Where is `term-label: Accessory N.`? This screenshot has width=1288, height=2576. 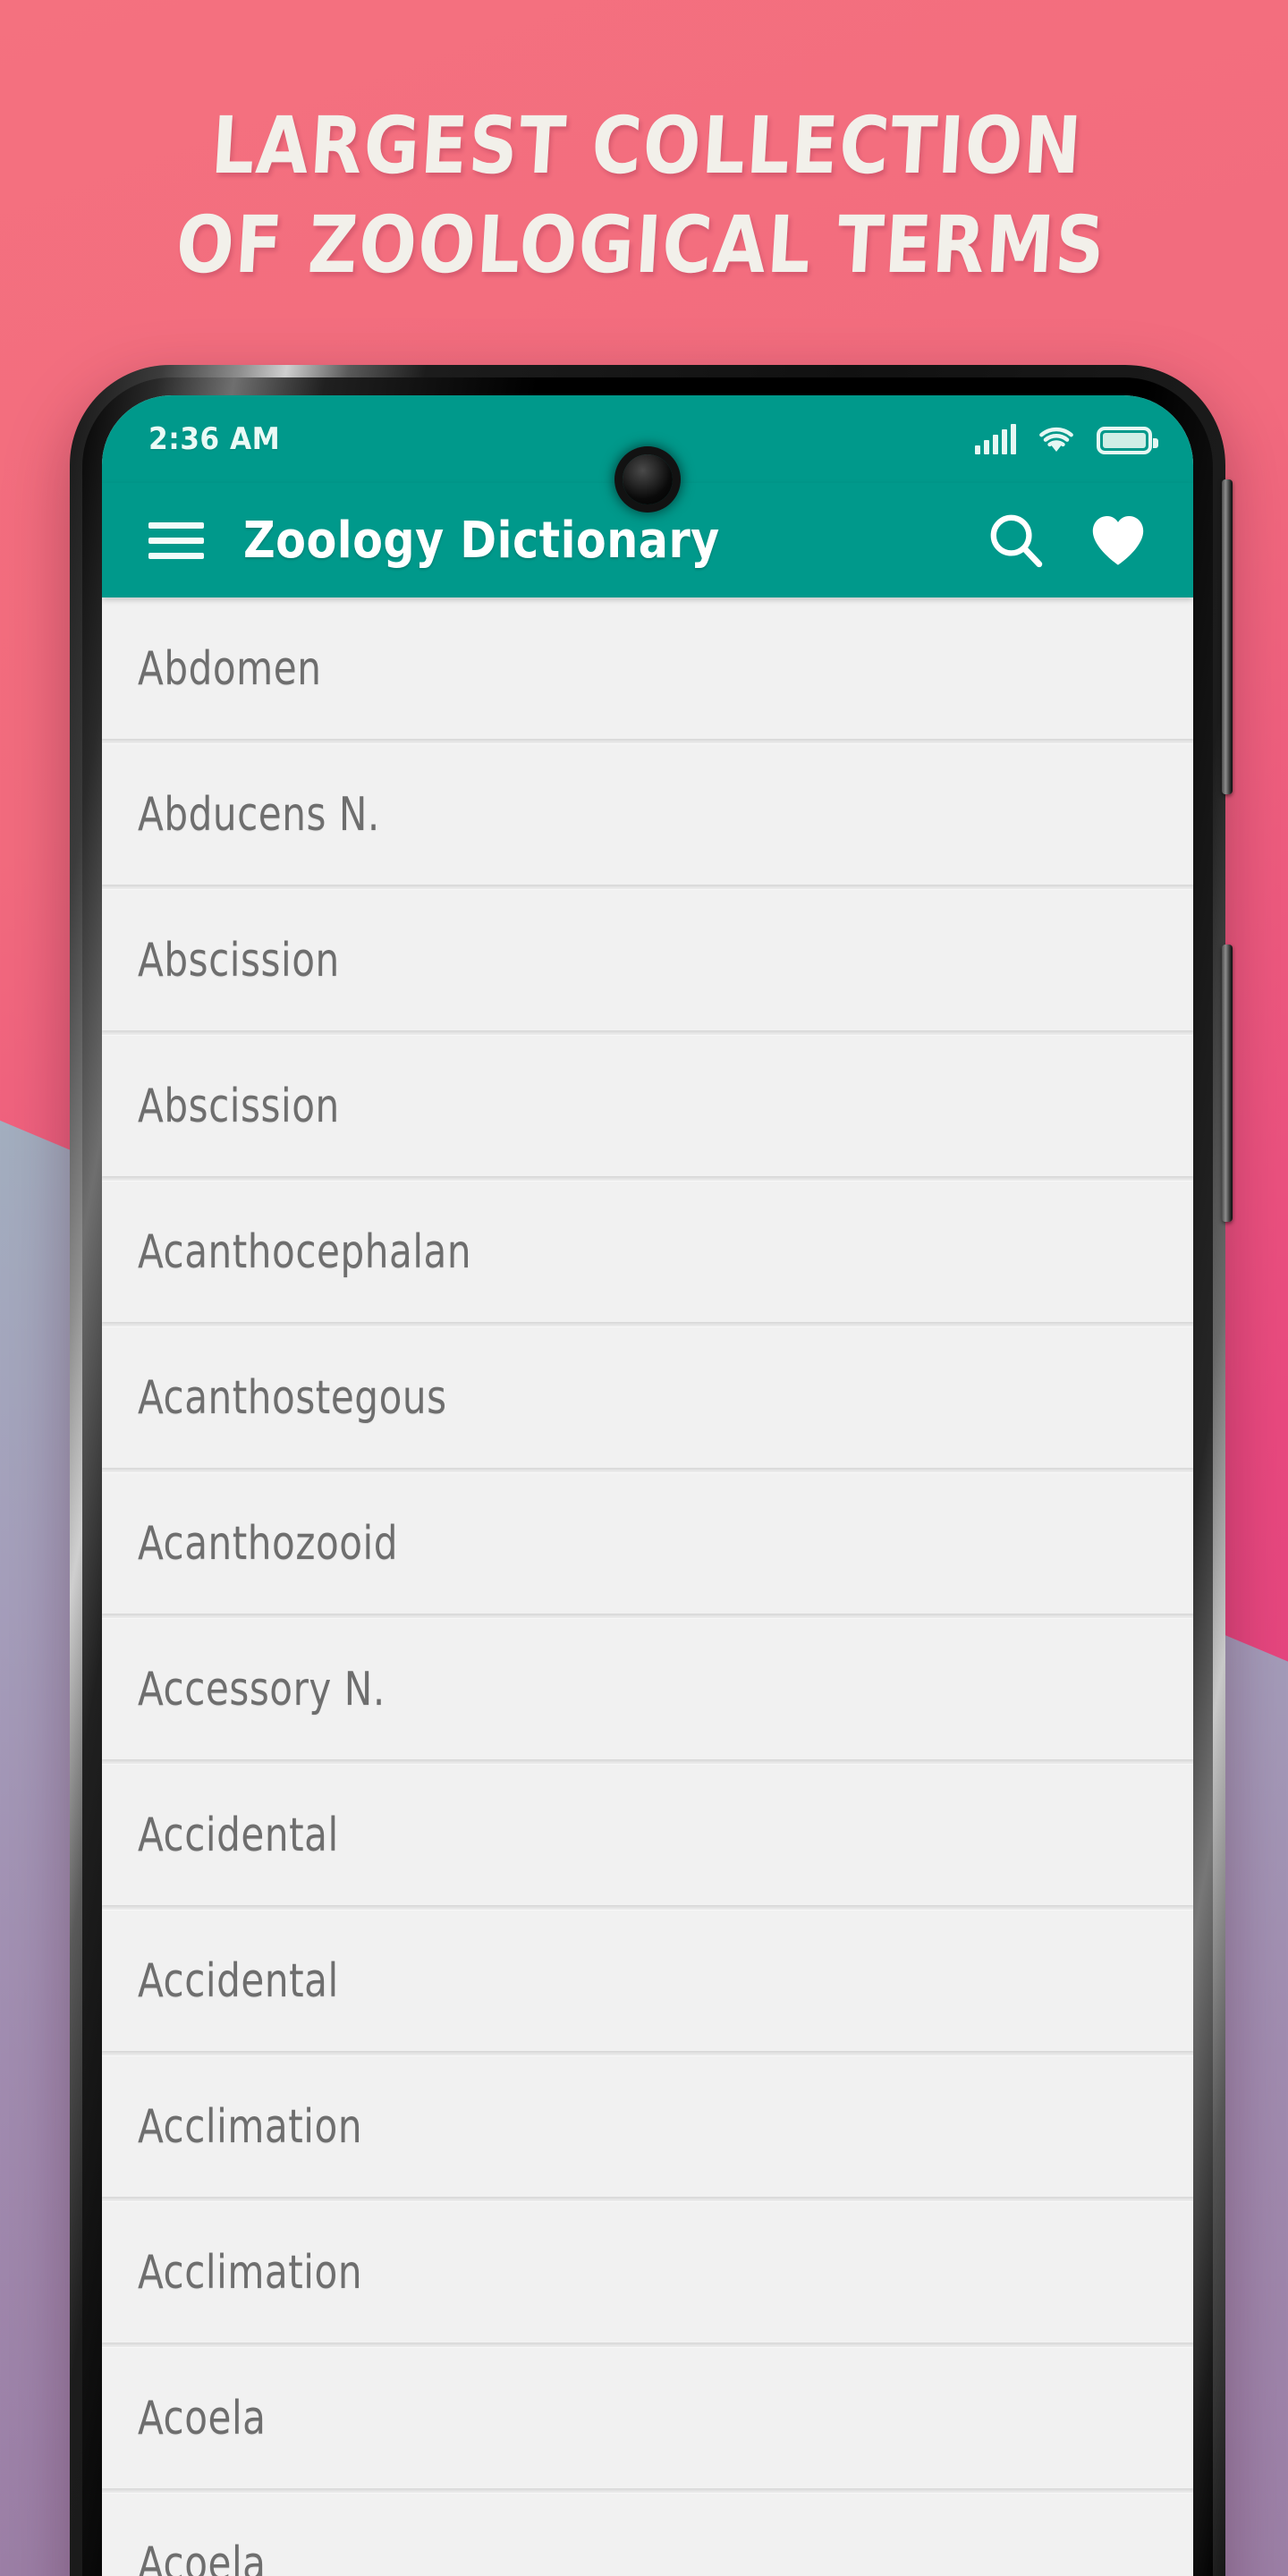
term-label: Accessory N. is located at coordinates (262, 1689).